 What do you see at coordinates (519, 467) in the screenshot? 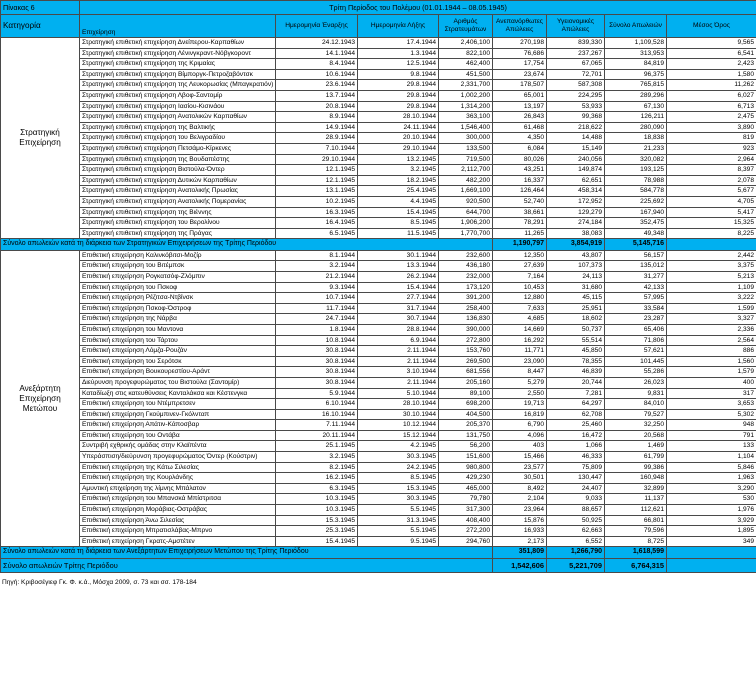
I see `irrecoverable-cell: 23,577` at bounding box center [519, 467].